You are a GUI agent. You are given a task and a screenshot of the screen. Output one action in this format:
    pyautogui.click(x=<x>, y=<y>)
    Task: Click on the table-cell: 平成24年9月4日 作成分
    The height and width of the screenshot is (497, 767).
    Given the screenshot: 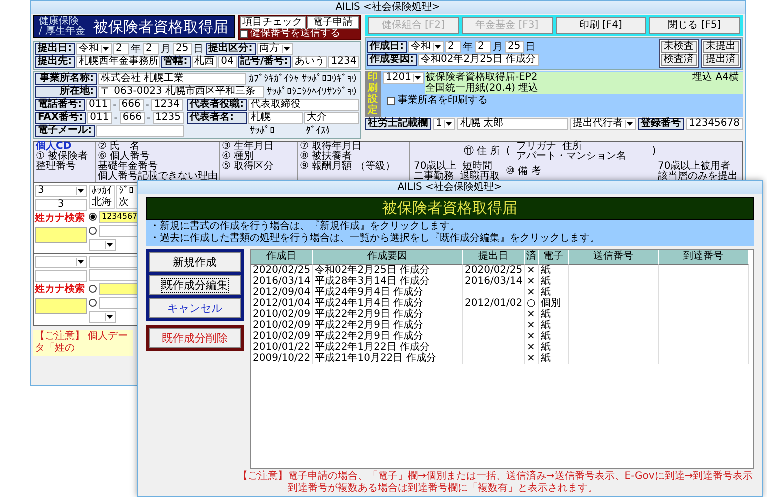 What is the action you would take?
    pyautogui.click(x=388, y=292)
    